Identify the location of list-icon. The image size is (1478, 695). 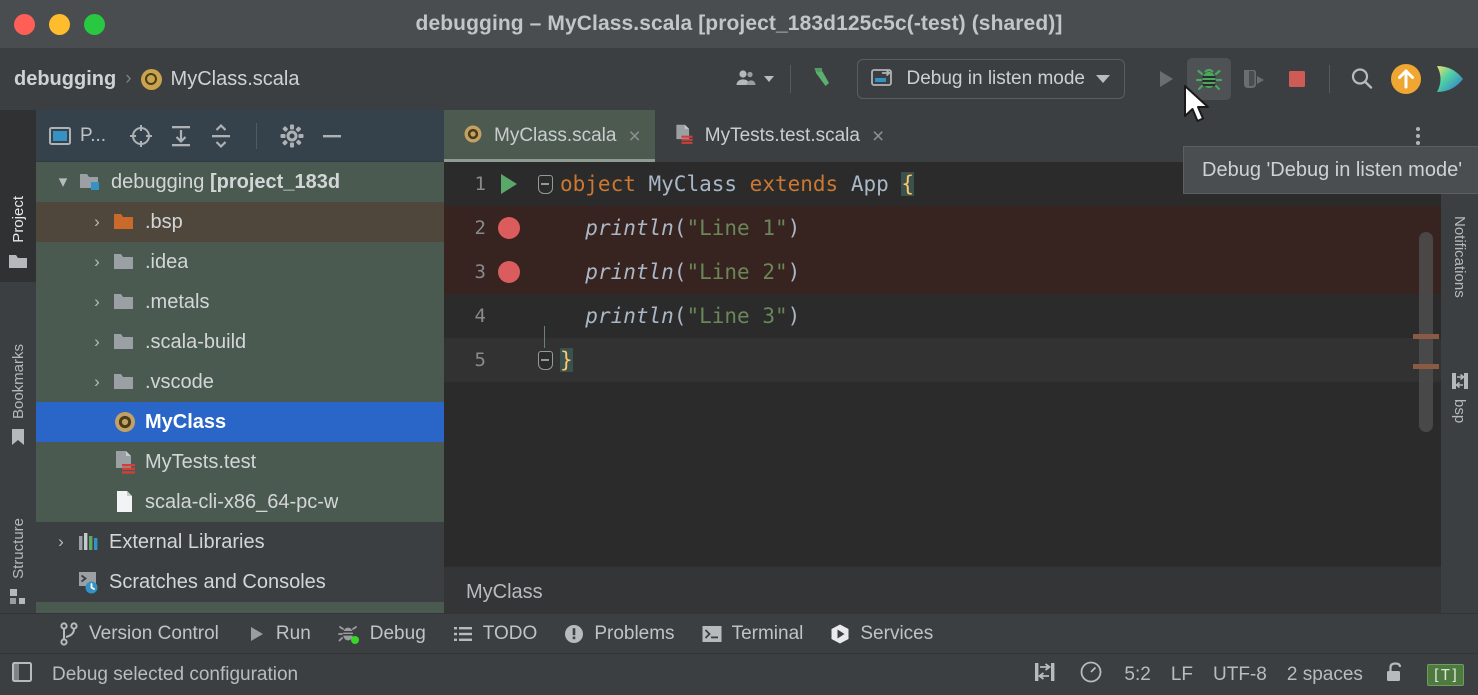
(462, 633).